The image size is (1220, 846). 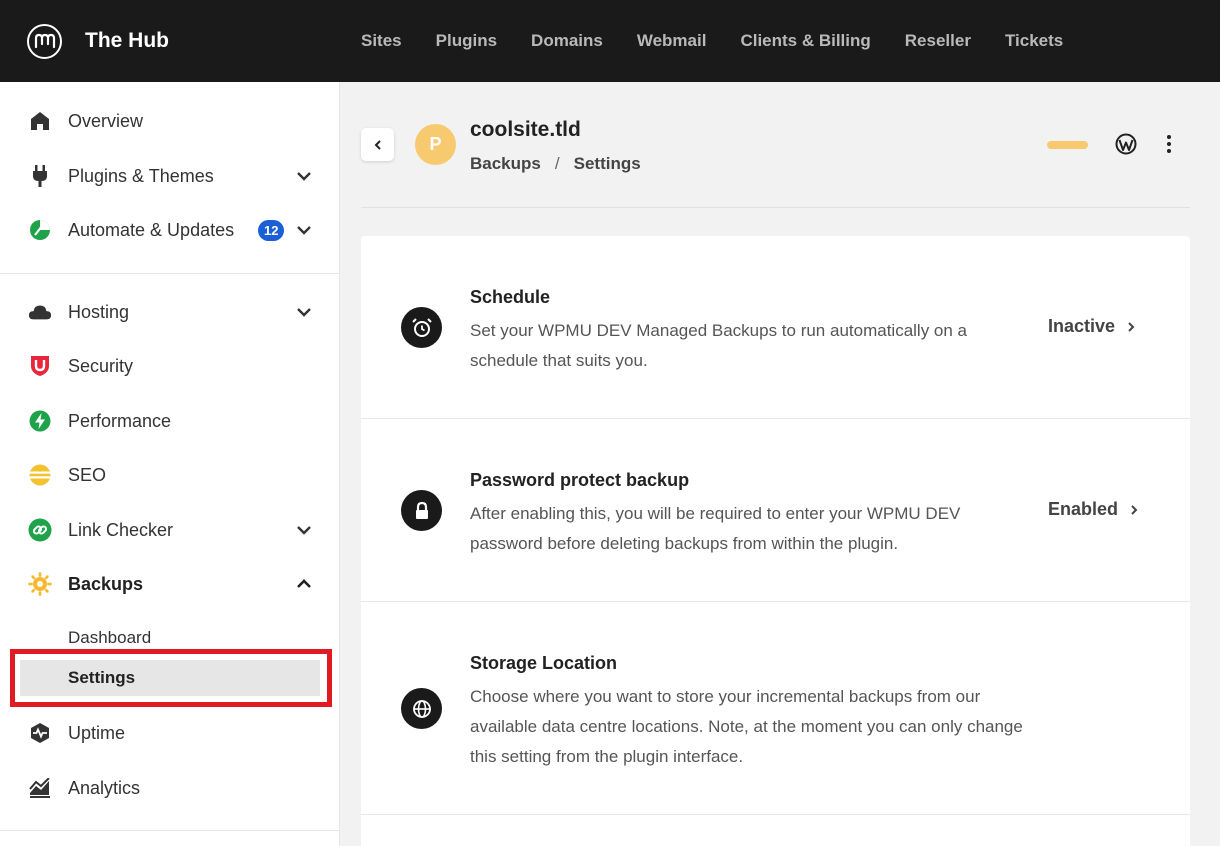 What do you see at coordinates (170, 41) in the screenshot?
I see `brand: The Hub` at bounding box center [170, 41].